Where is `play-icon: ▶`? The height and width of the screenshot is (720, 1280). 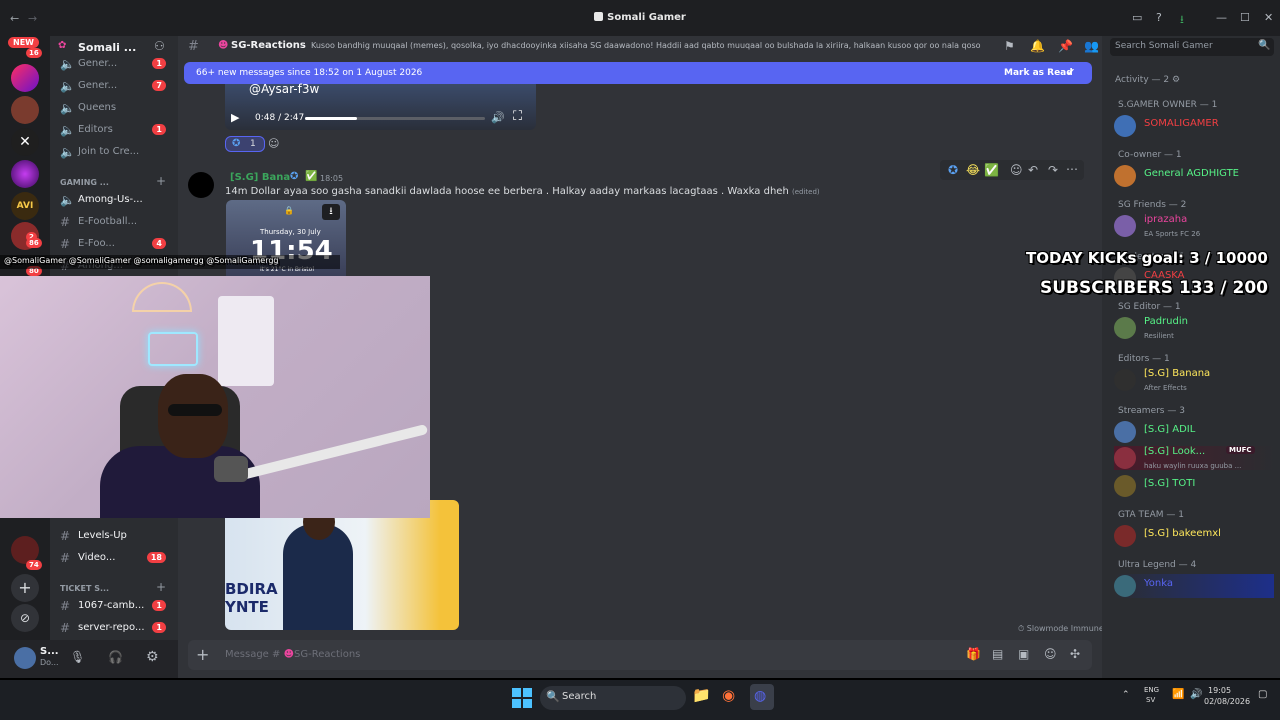
play-icon: ▶ is located at coordinates (235, 117).